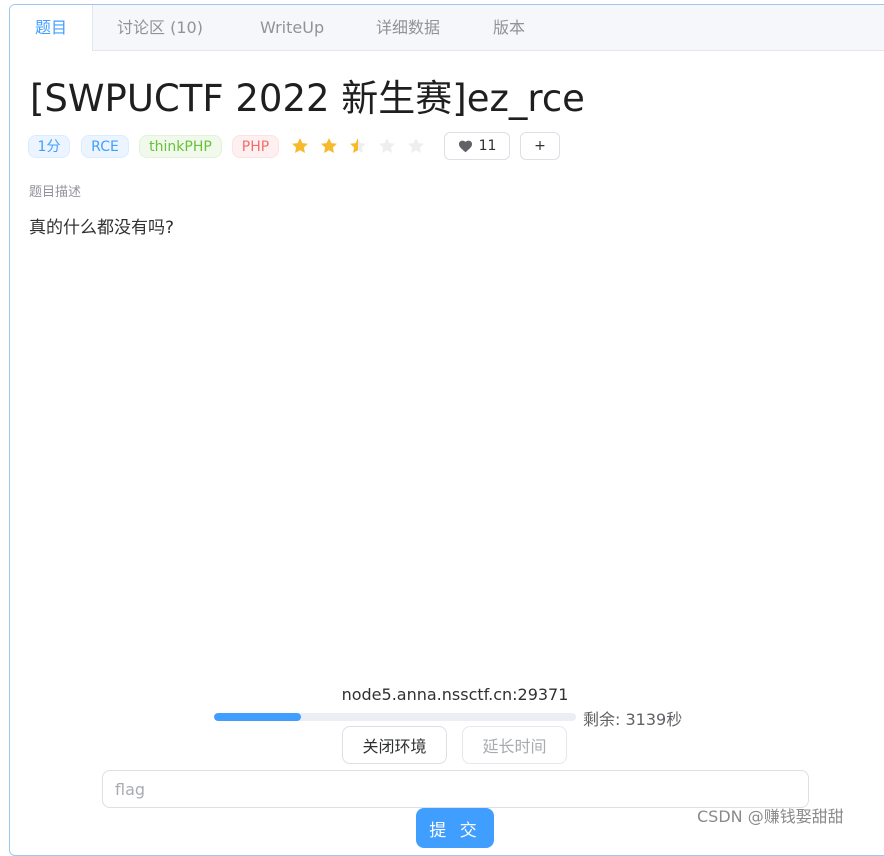 The width and height of the screenshot is (884, 856). I want to click on like-button: 11, so click(477, 146).